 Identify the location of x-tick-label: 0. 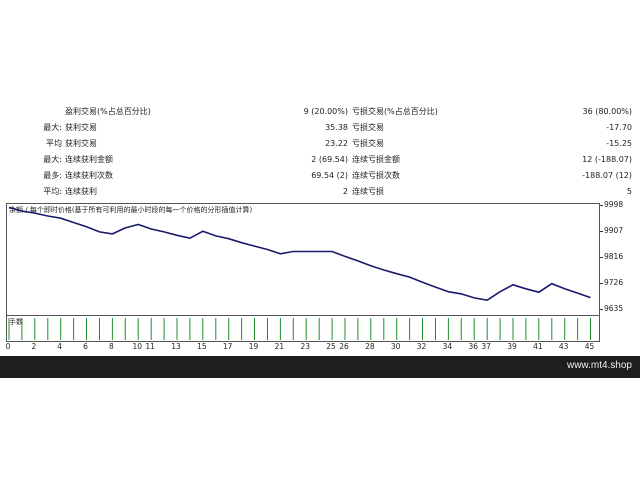
(8, 346).